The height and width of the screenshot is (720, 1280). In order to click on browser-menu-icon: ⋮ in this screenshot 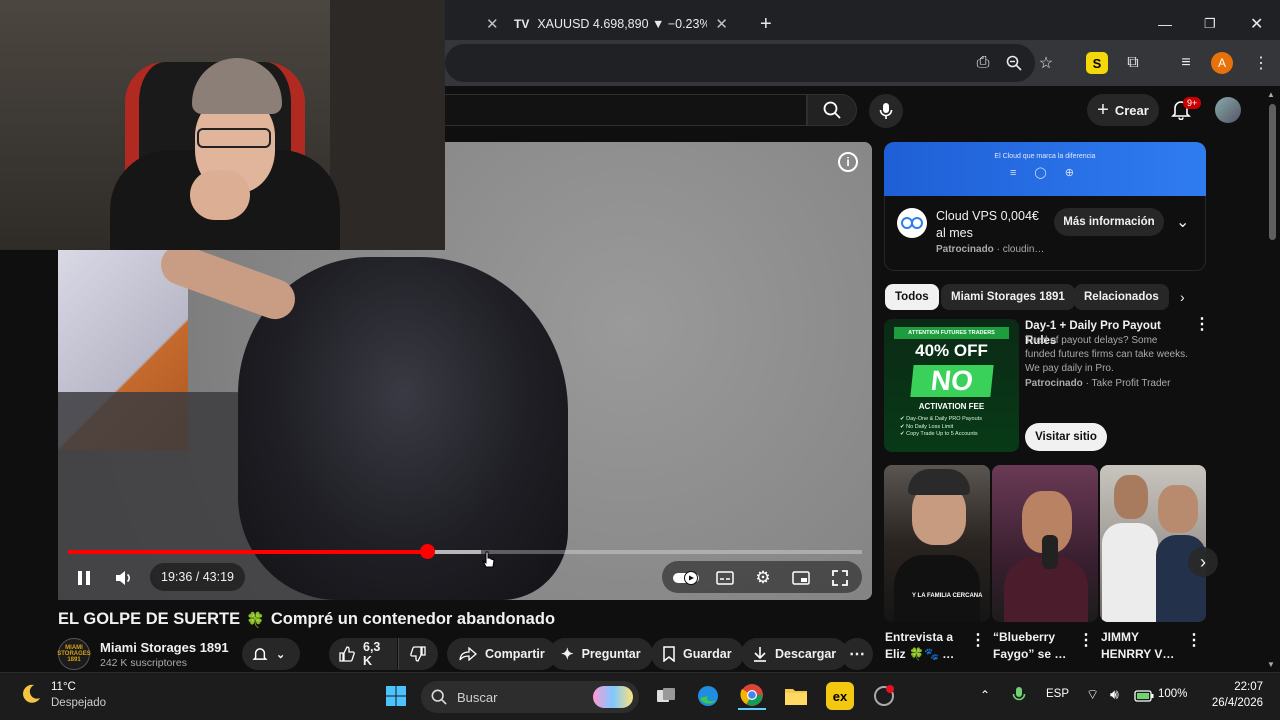, I will do `click(1261, 63)`.